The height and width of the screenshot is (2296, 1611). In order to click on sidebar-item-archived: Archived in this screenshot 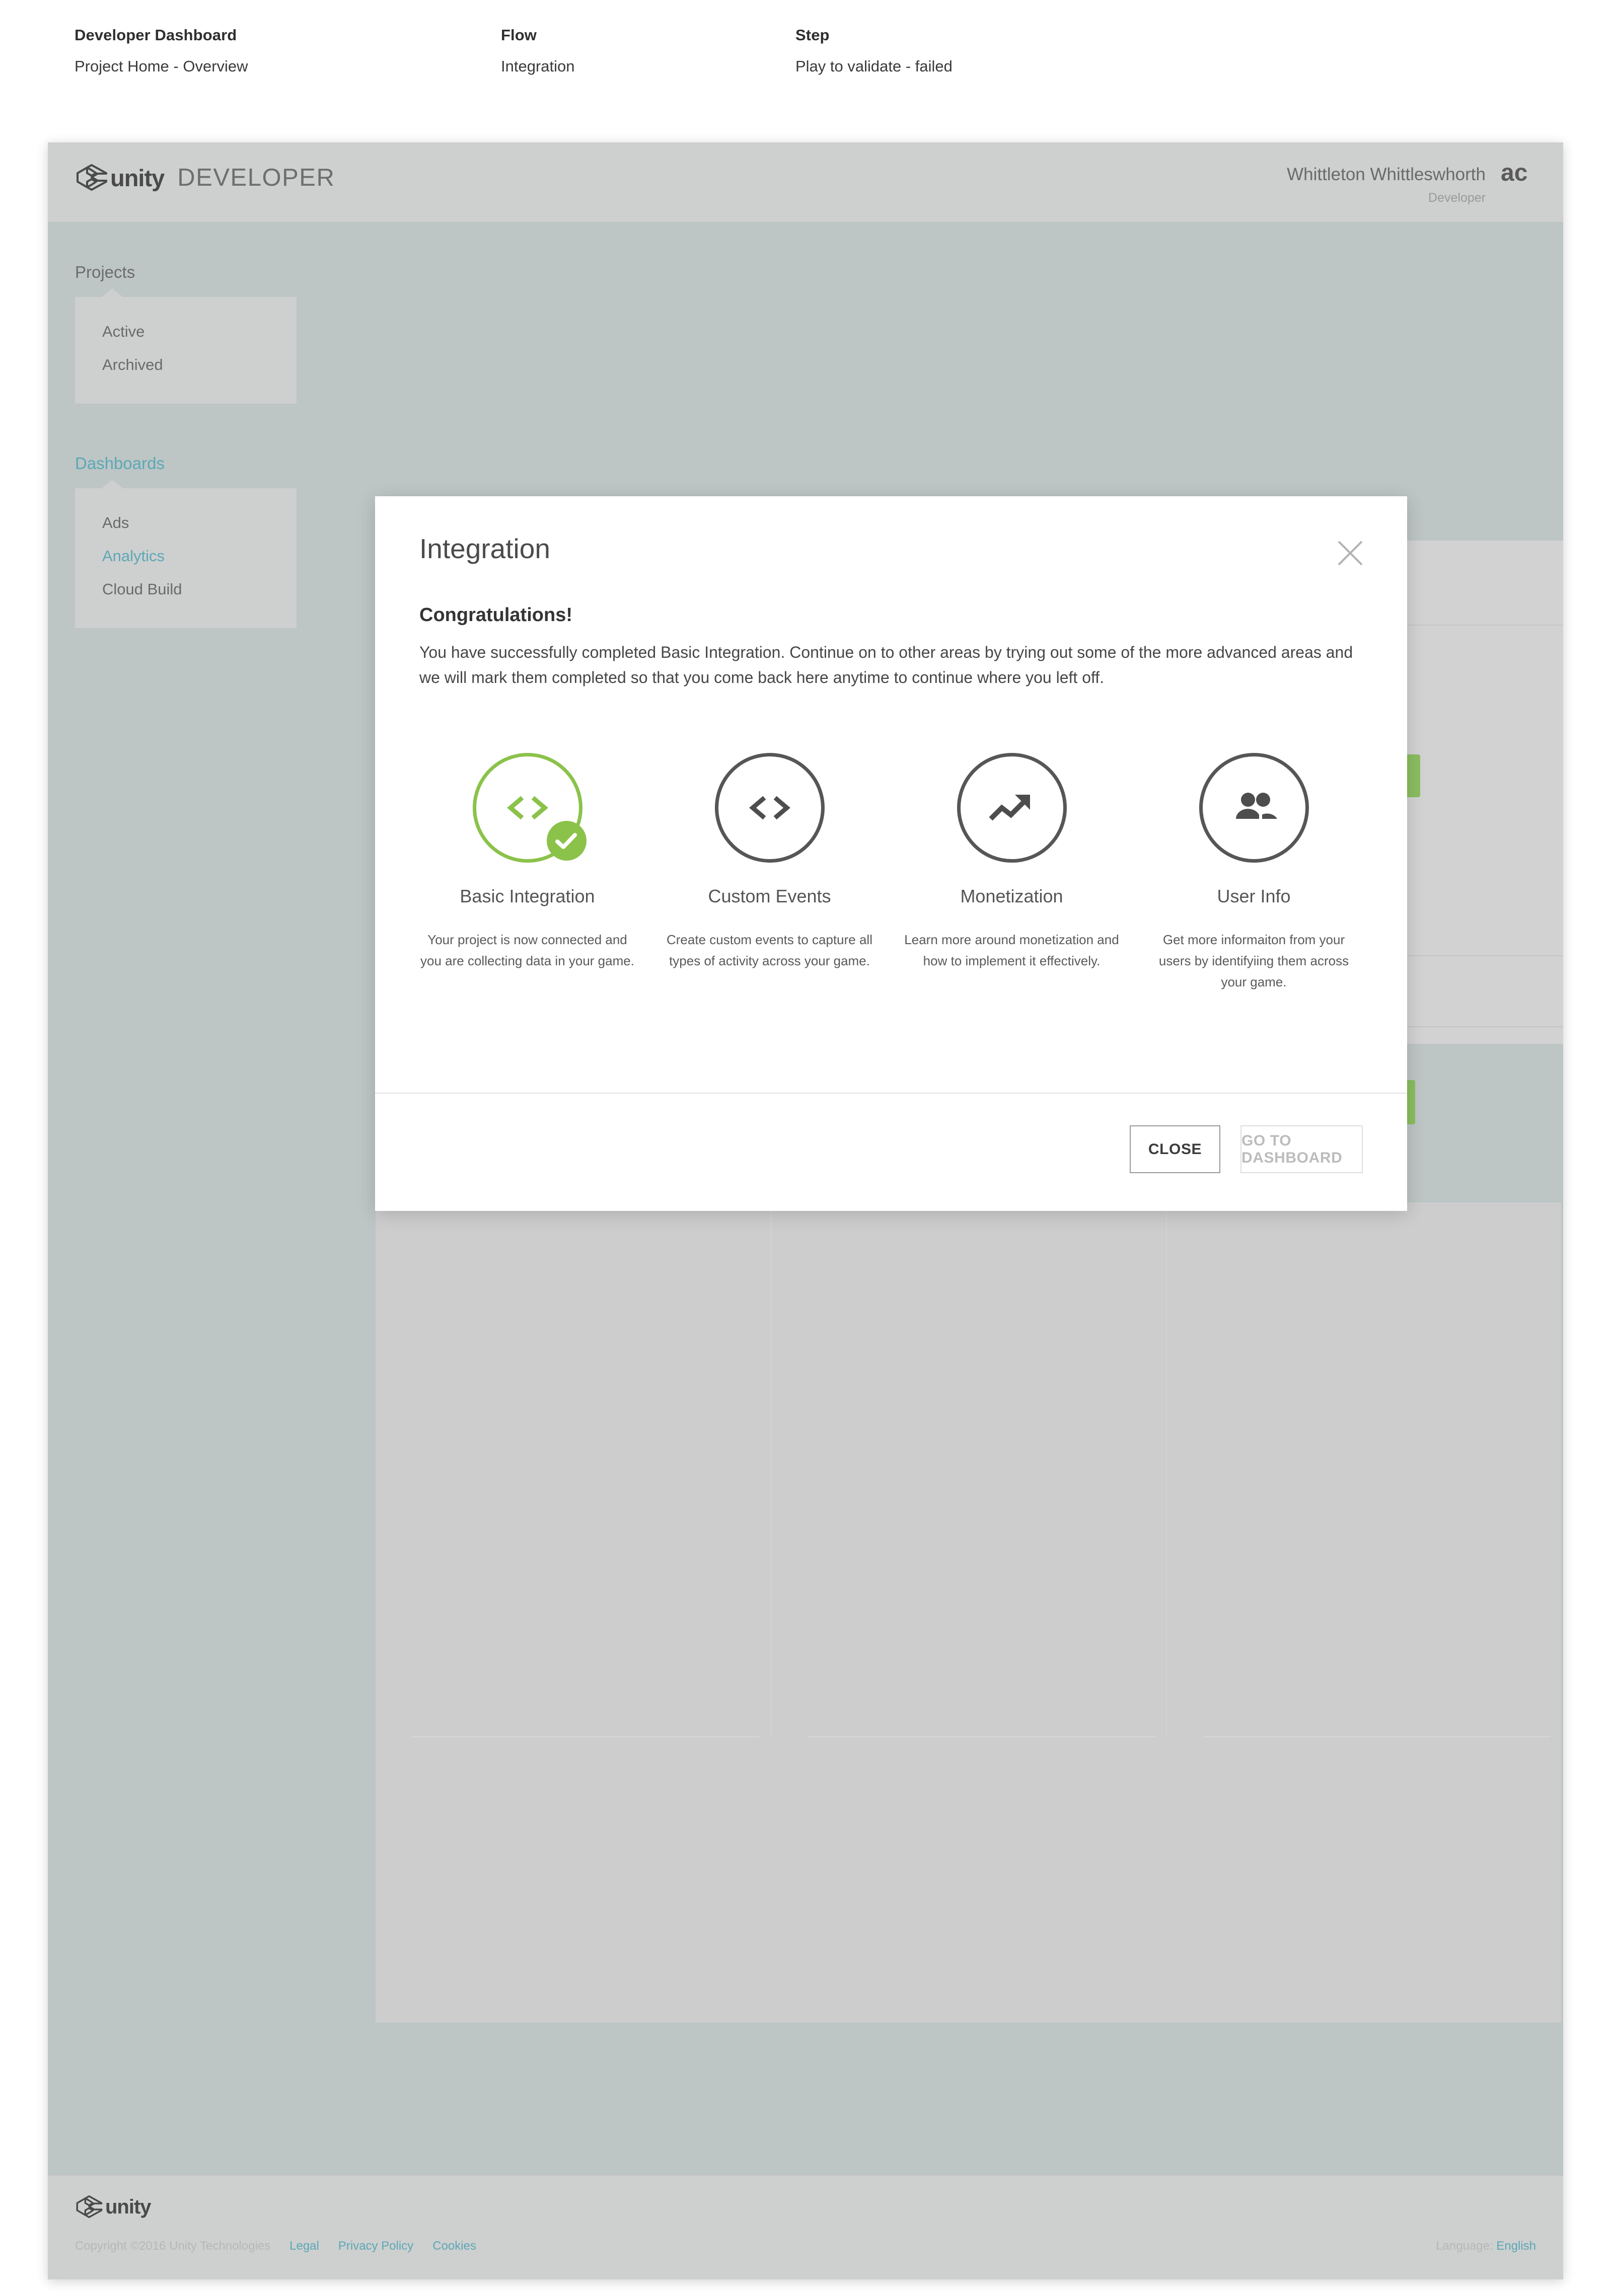, I will do `click(186, 364)`.